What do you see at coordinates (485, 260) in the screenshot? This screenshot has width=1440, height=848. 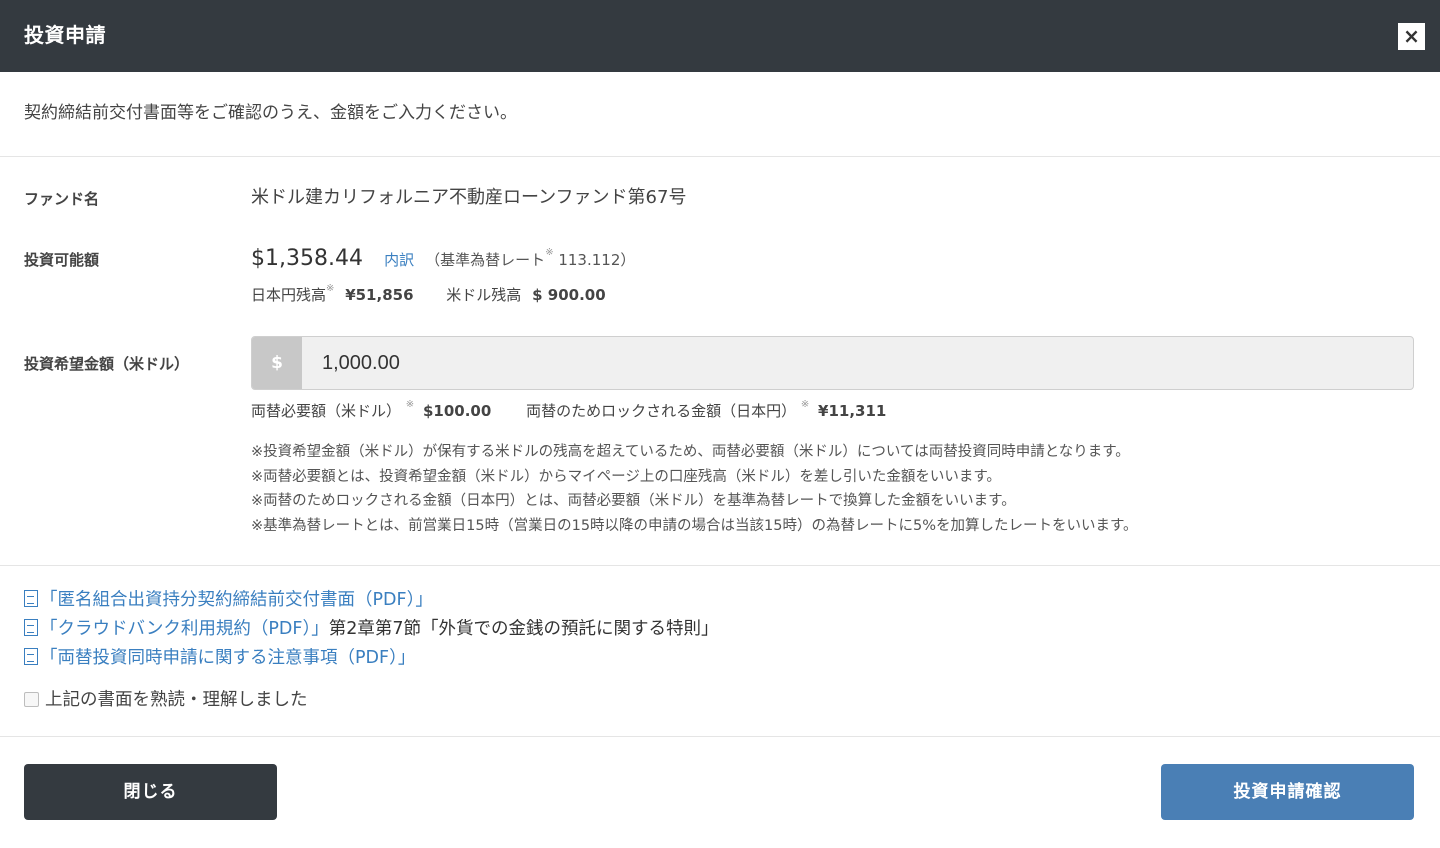 I see `base-rate-prefix: （基準為替レート` at bounding box center [485, 260].